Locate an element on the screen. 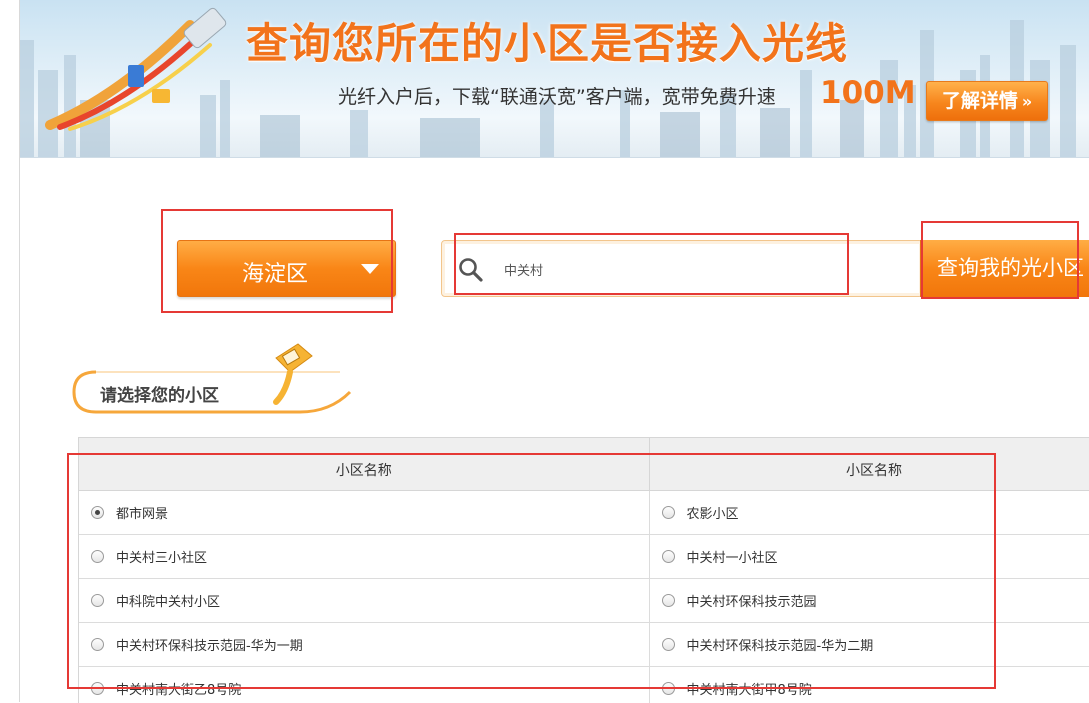 This screenshot has width=1089, height=703. community-option: 中关村南大街甲8号院 is located at coordinates (869, 685).